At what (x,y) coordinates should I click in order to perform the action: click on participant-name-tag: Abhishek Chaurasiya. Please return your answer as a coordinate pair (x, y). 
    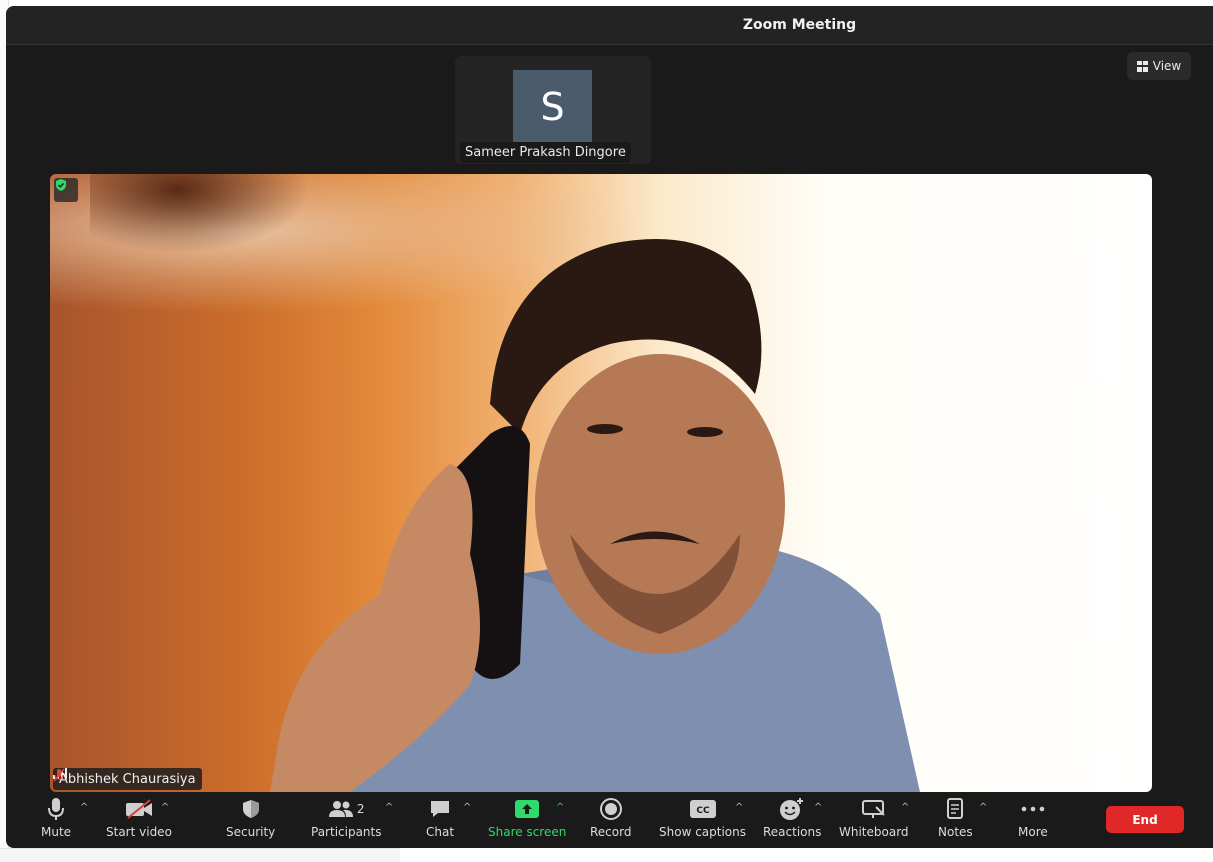
    Looking at the image, I should click on (127, 779).